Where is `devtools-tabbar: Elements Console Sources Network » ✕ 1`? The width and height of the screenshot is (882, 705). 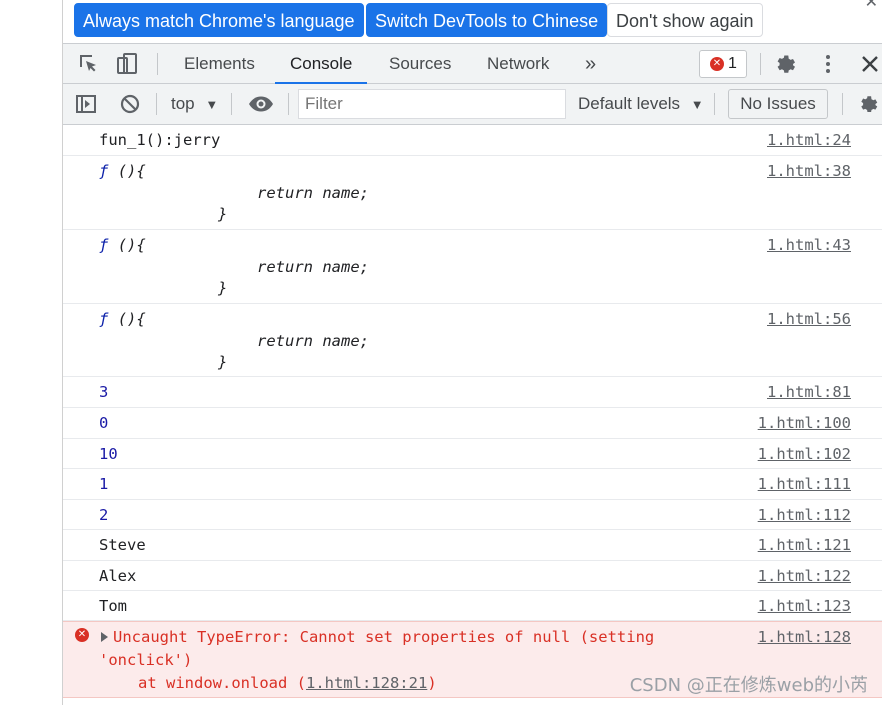 devtools-tabbar: Elements Console Sources Network » ✕ 1 is located at coordinates (472, 63).